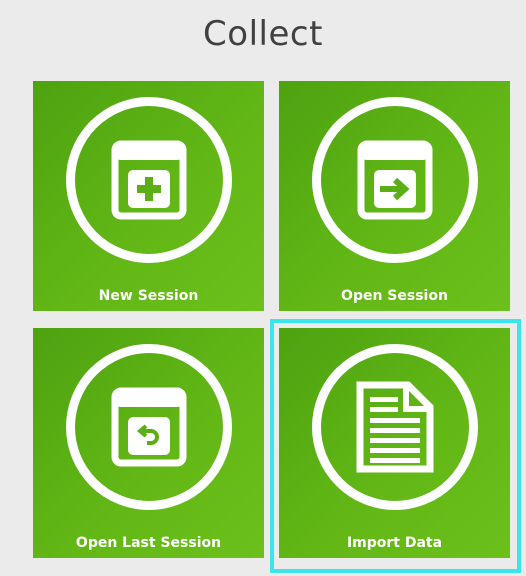 The height and width of the screenshot is (576, 526). What do you see at coordinates (148, 296) in the screenshot?
I see `tile-label: New Session` at bounding box center [148, 296].